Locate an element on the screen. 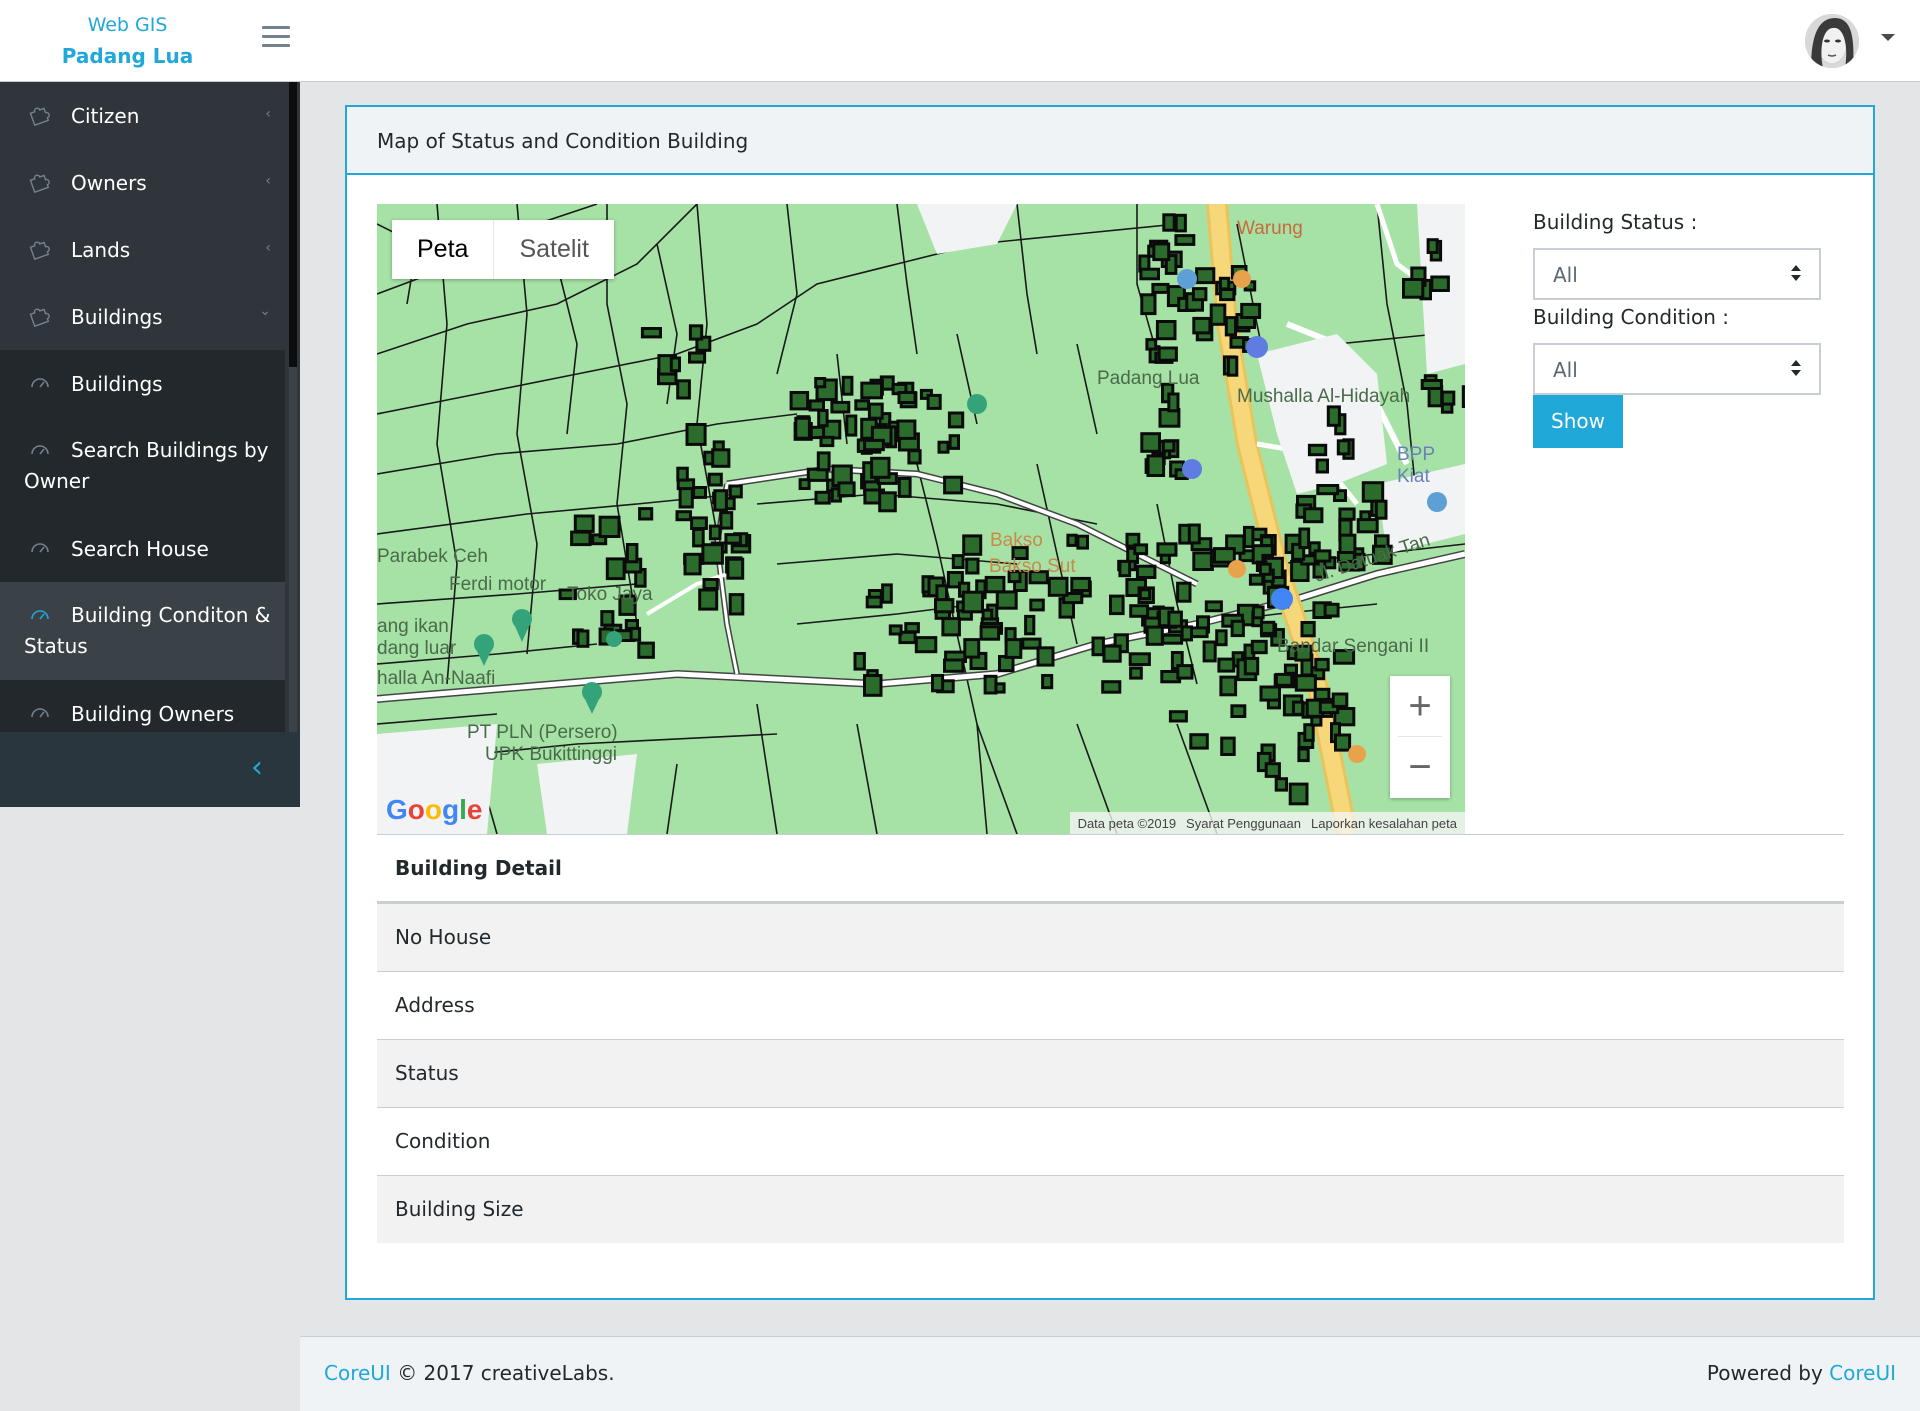 Image resolution: width=1920 pixels, height=1411 pixels. report-error-link: Laporkan kesalahan peta is located at coordinates (1384, 823).